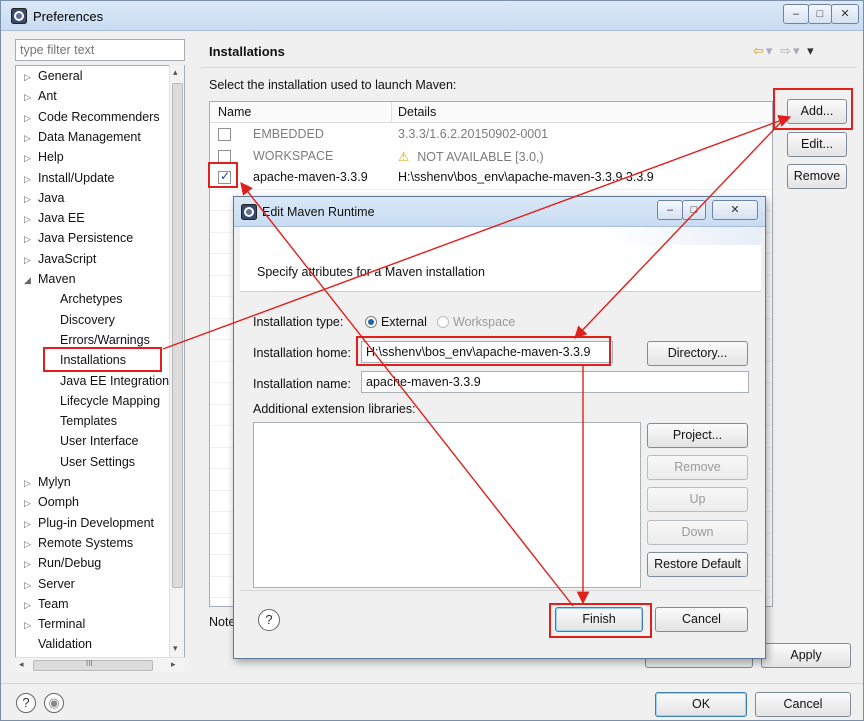 The width and height of the screenshot is (864, 721). I want to click on tree-item: ▷ Help, so click(44, 157).